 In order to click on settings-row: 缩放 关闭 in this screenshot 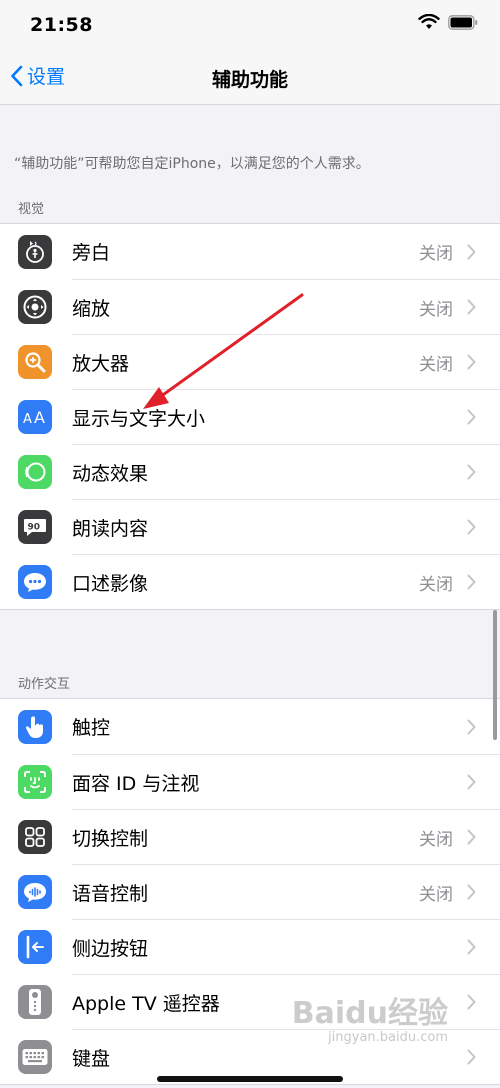, I will do `click(250, 306)`.